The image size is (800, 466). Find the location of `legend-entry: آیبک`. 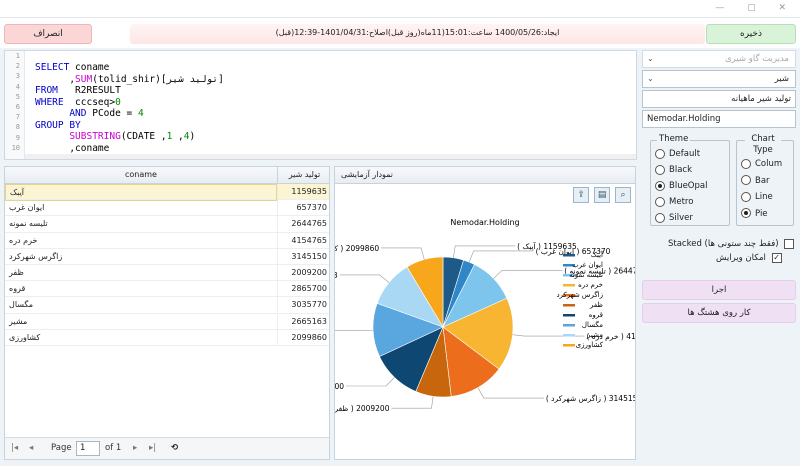

legend-entry: آیبک is located at coordinates (597, 254).